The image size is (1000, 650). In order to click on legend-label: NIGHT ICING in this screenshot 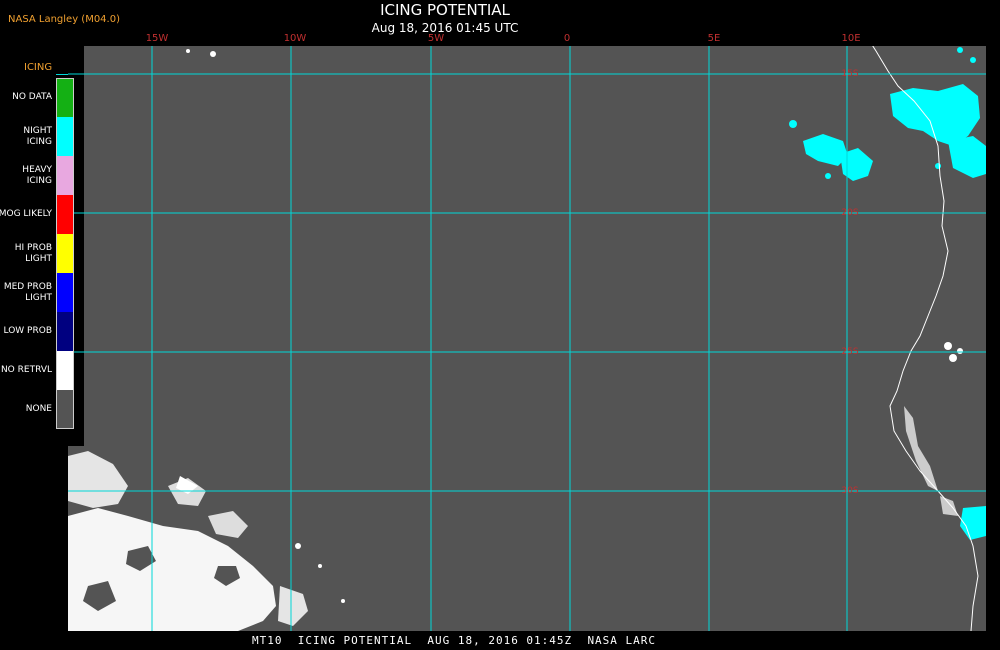, I will do `click(37, 136)`.